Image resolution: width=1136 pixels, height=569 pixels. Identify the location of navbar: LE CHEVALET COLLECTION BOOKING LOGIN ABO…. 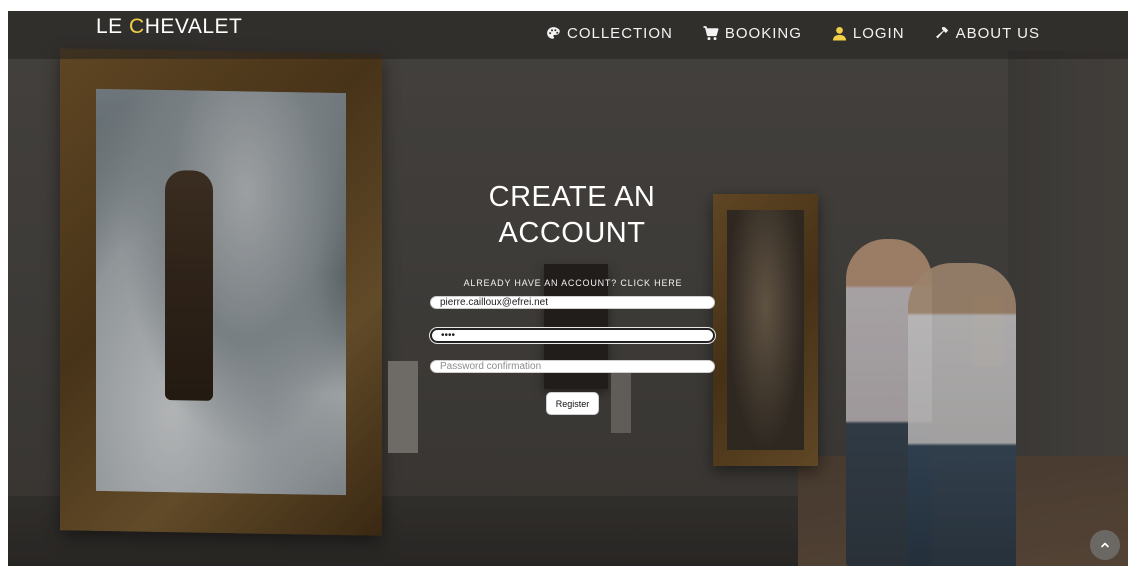
(568, 35).